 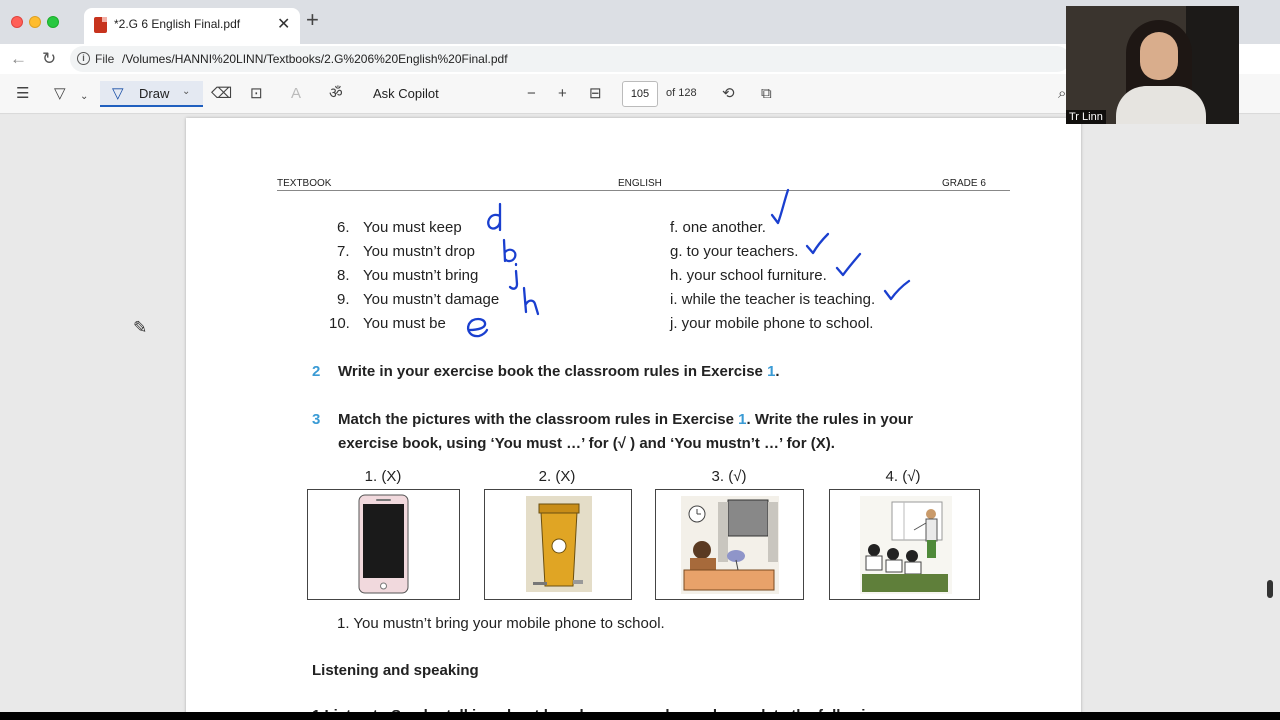 What do you see at coordinates (177, 24) in the screenshot?
I see `tab-title: *2.G 6 English Final.pdf` at bounding box center [177, 24].